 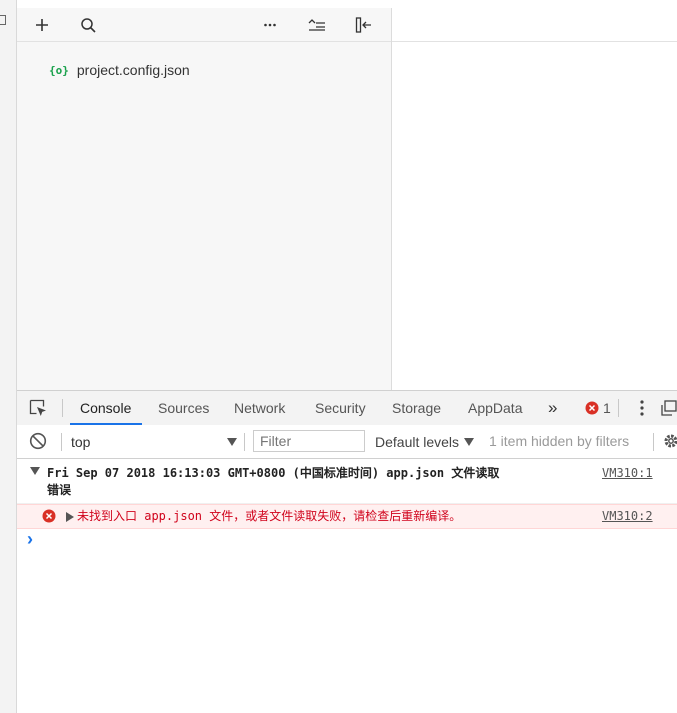 I want to click on search-button, so click(x=88, y=25).